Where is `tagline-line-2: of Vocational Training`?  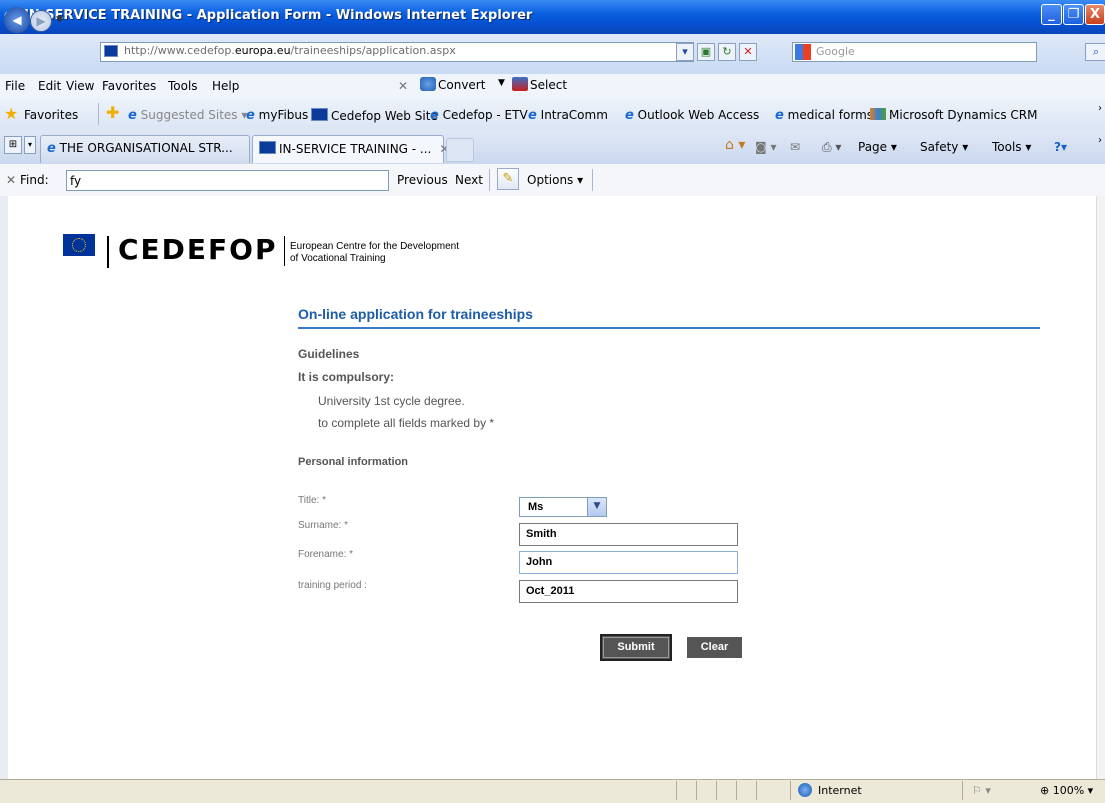
tagline-line-2: of Vocational Training is located at coordinates (338, 258).